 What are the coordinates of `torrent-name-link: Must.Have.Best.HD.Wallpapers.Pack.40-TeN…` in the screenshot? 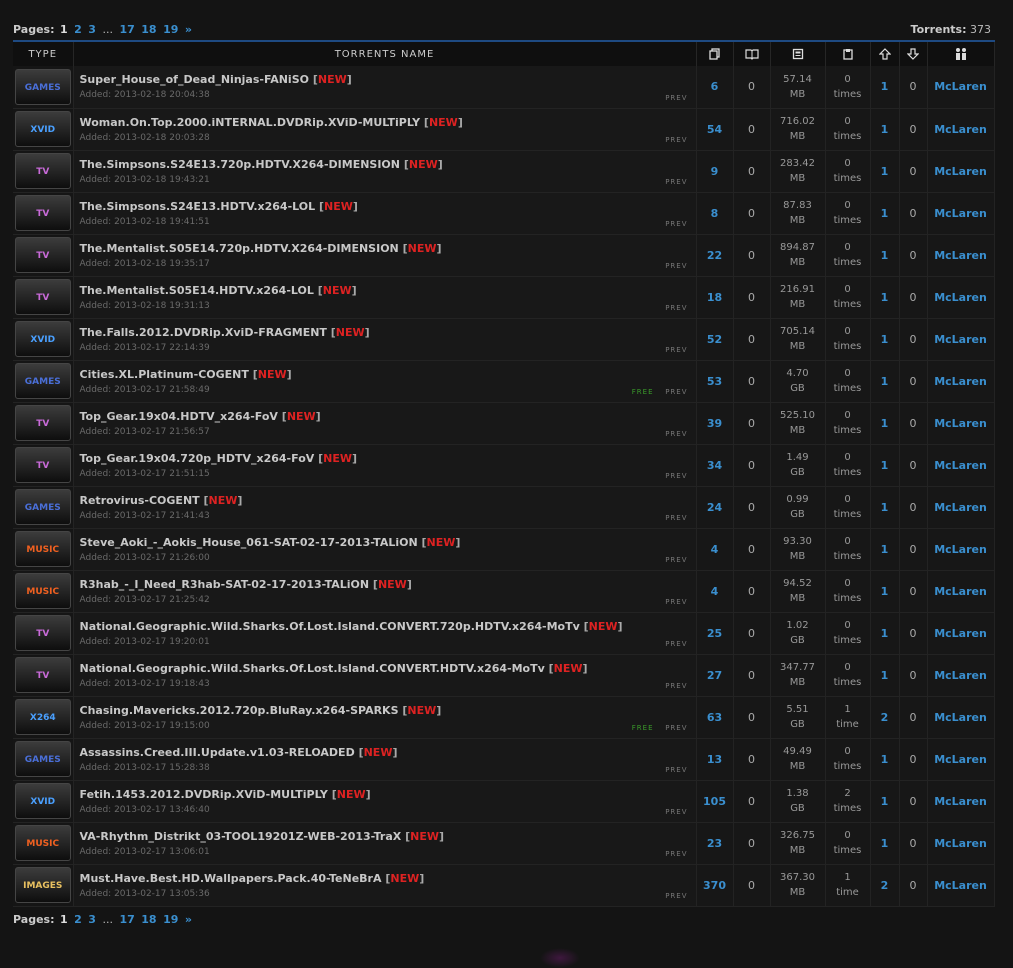 It's located at (231, 878).